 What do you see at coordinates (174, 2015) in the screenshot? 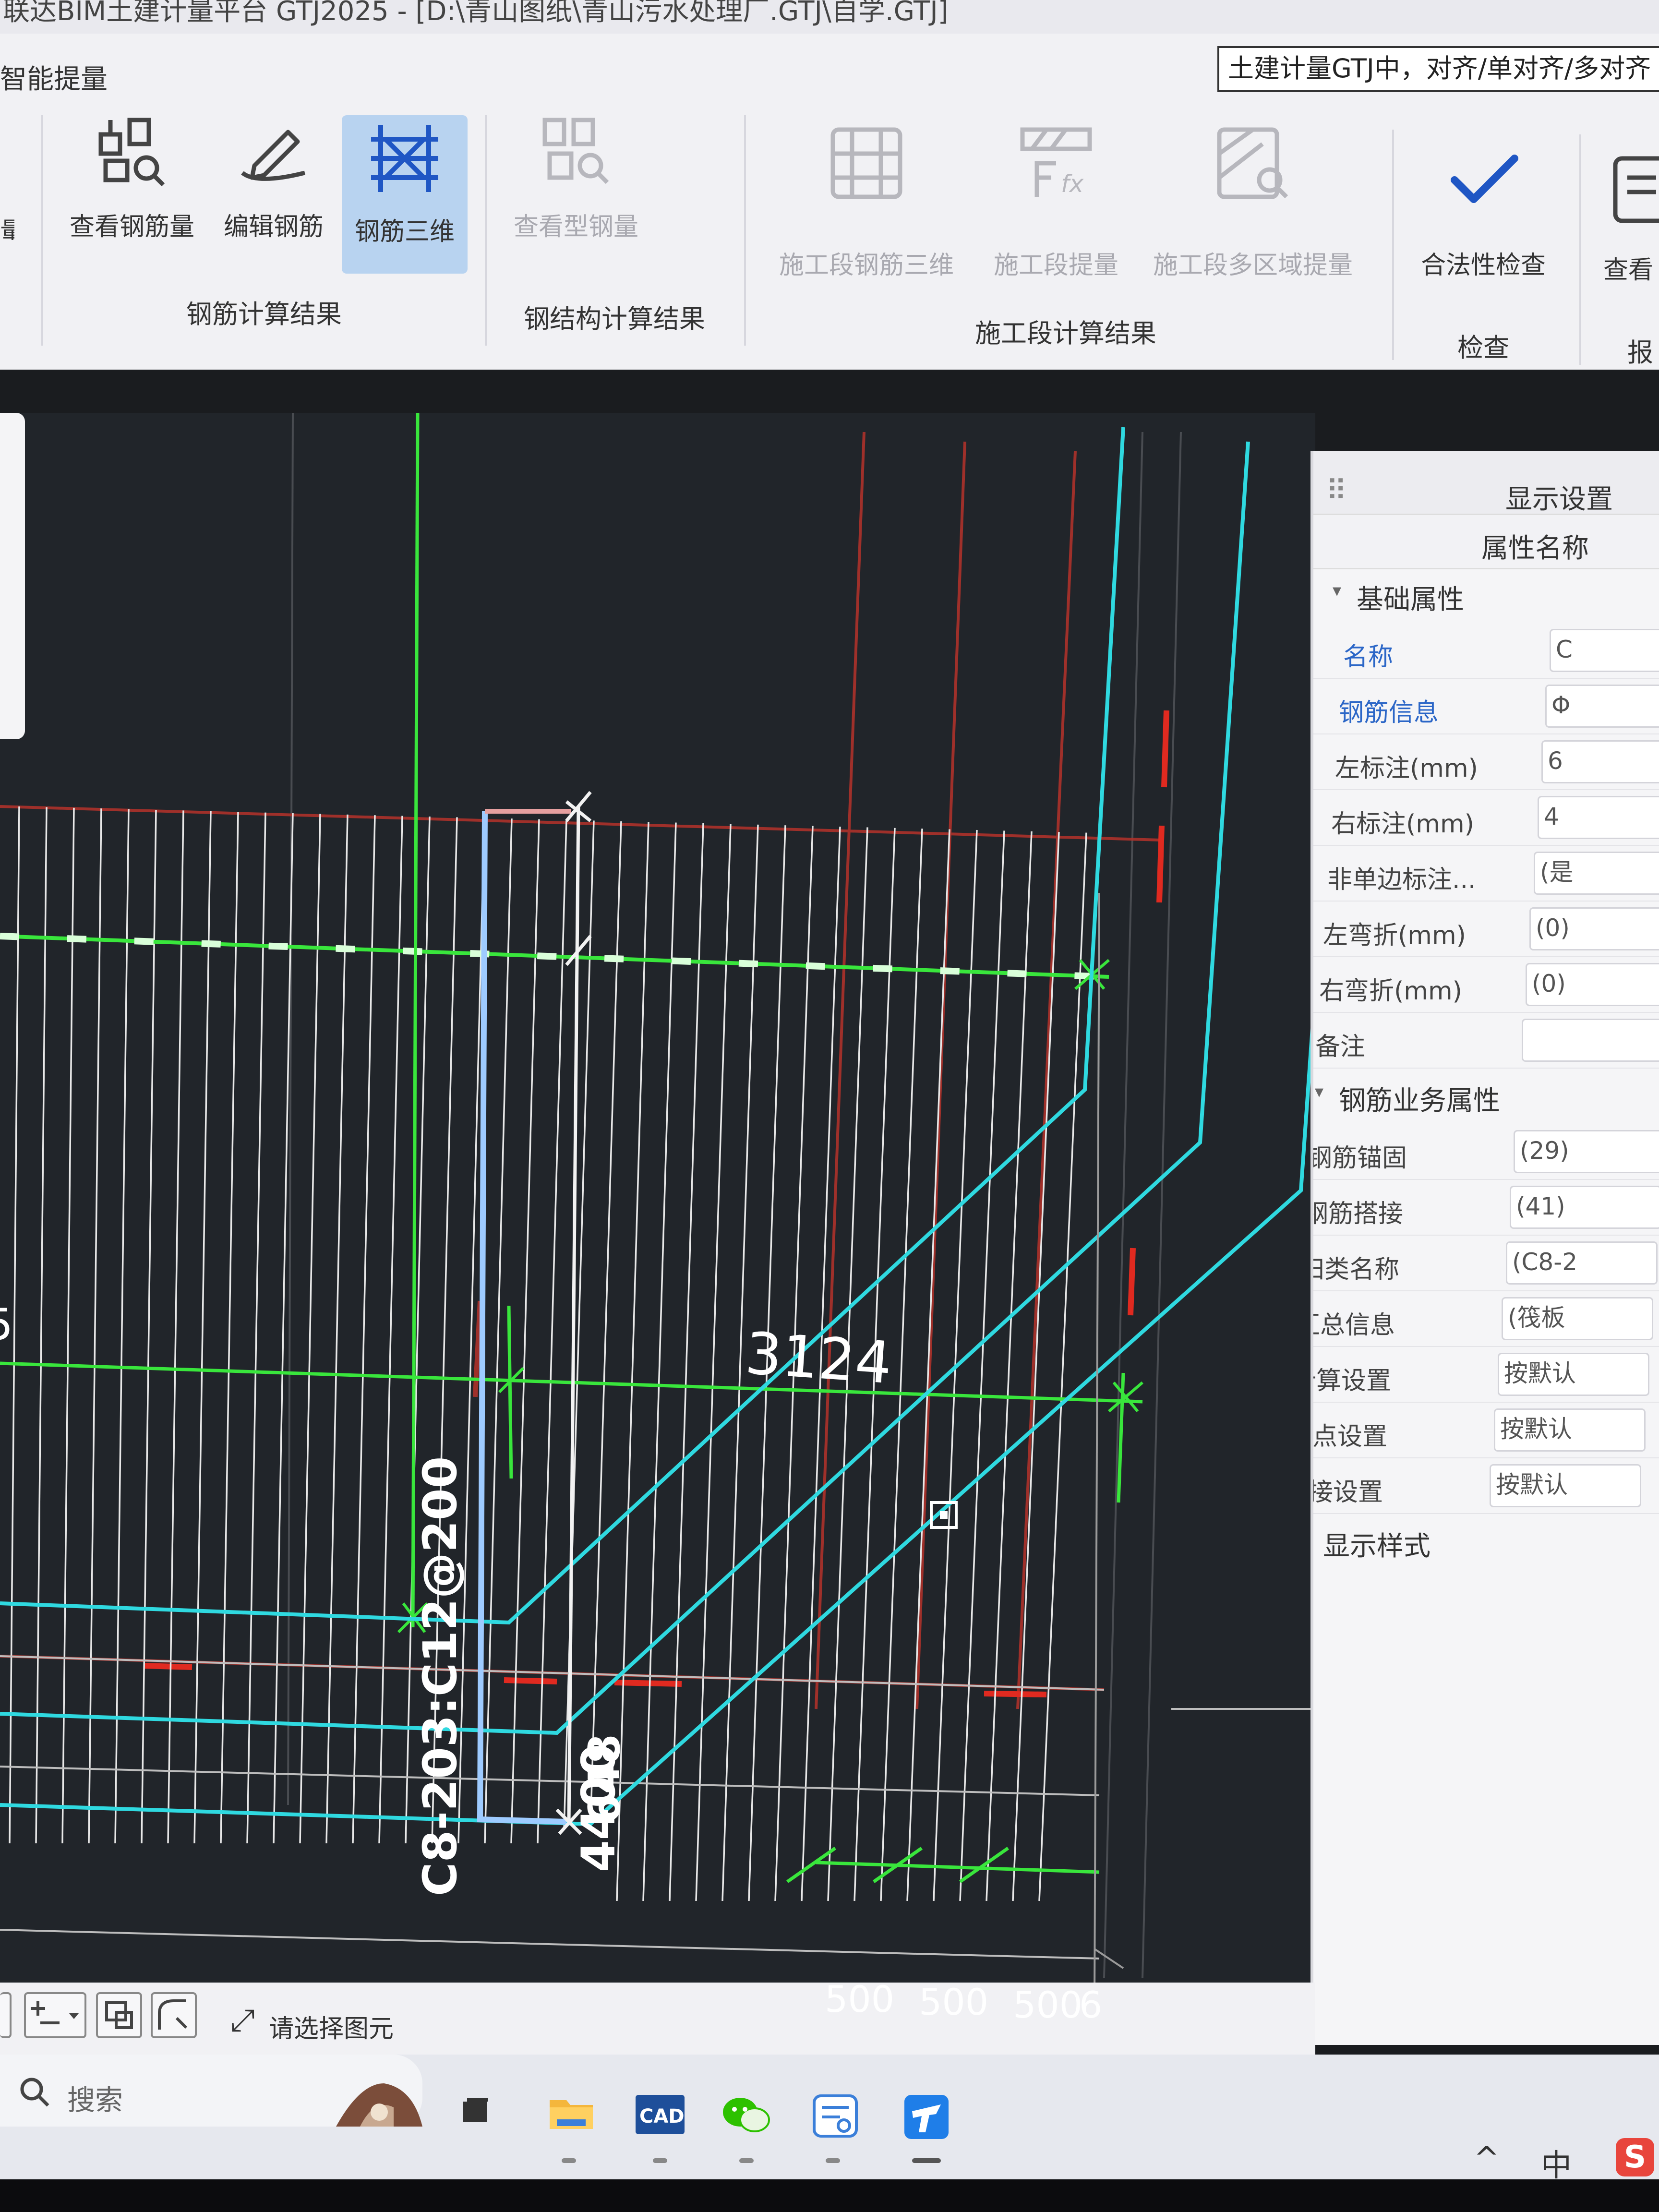
I see `status-tool-curve` at bounding box center [174, 2015].